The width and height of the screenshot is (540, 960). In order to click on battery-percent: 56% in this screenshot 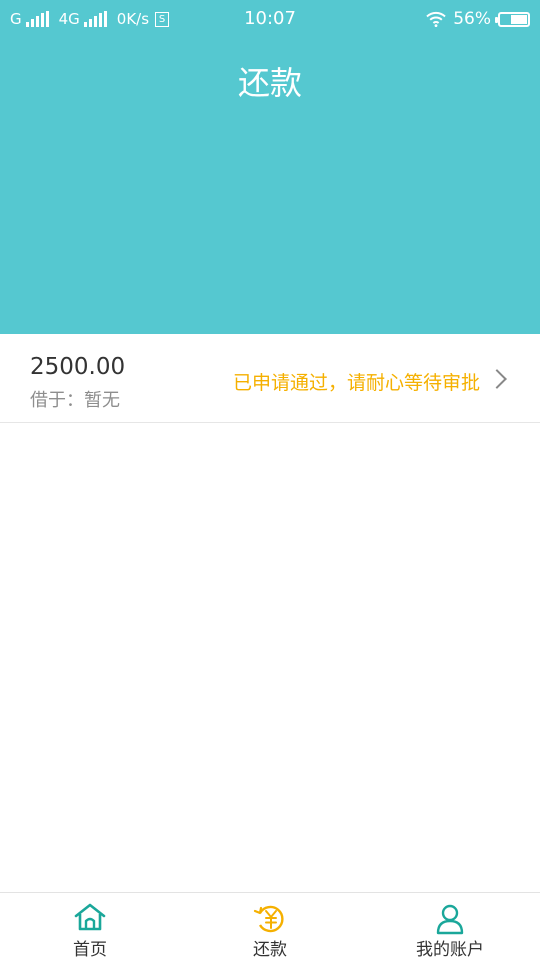, I will do `click(472, 19)`.